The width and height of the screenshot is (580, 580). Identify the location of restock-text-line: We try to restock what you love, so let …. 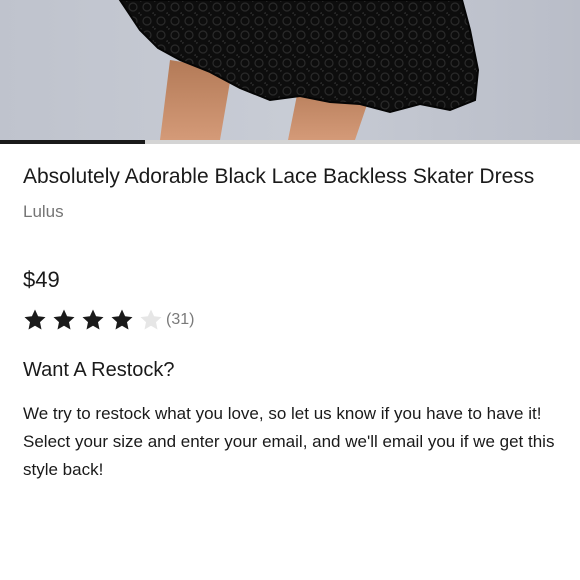
(282, 413).